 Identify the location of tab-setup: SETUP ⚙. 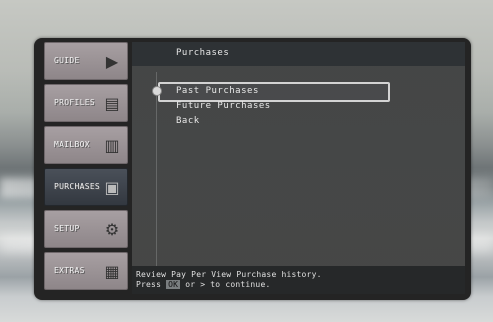
(86, 229).